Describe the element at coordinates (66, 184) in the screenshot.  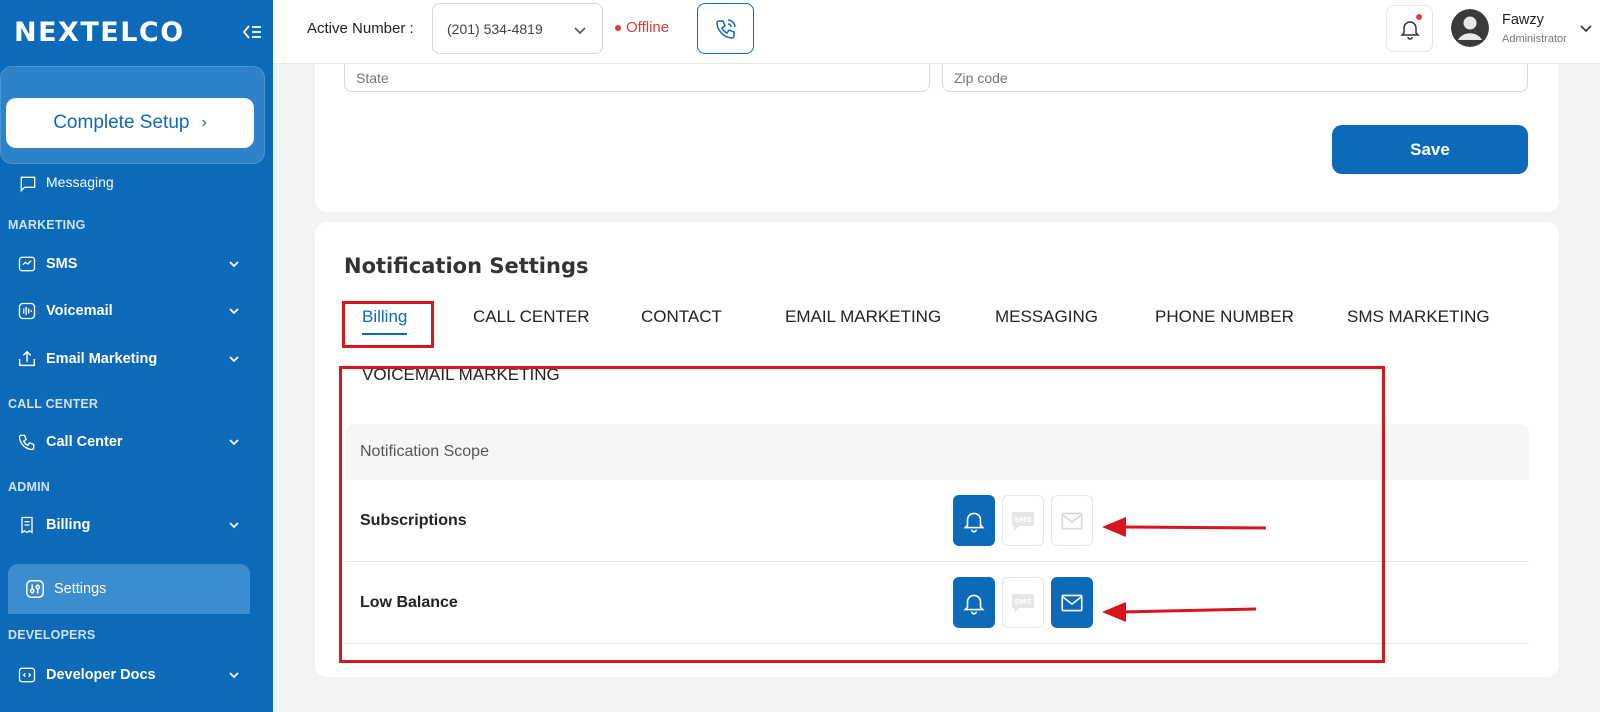
I see `sidebar-item-messaging: Messaging` at that location.